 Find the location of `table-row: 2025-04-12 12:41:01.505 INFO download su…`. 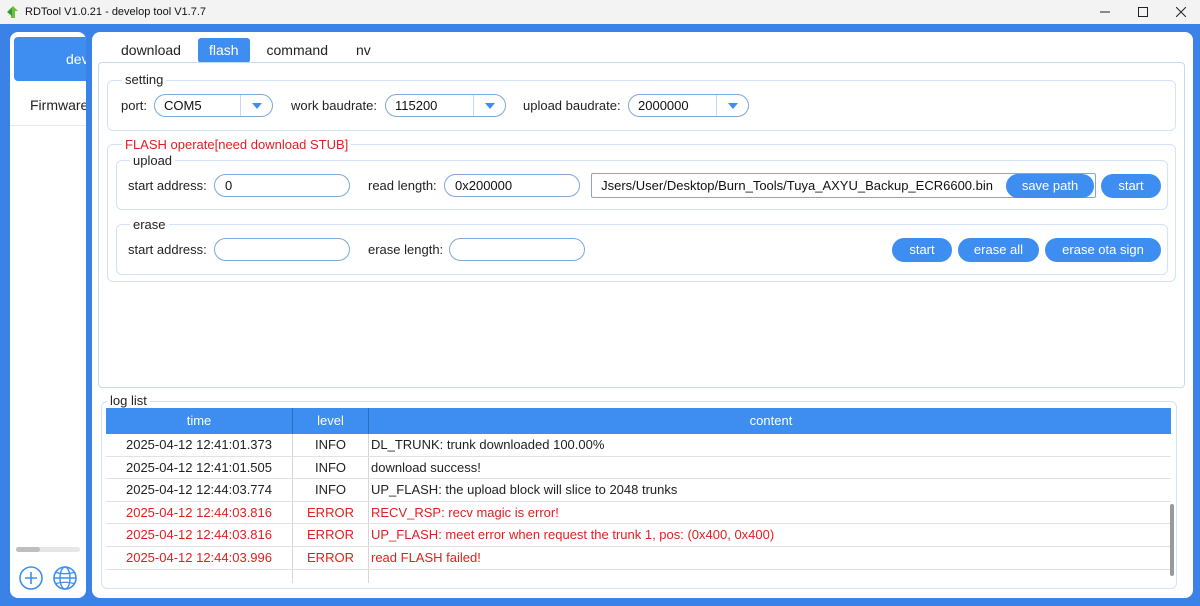

table-row: 2025-04-12 12:41:01.505 INFO download su… is located at coordinates (638, 468).